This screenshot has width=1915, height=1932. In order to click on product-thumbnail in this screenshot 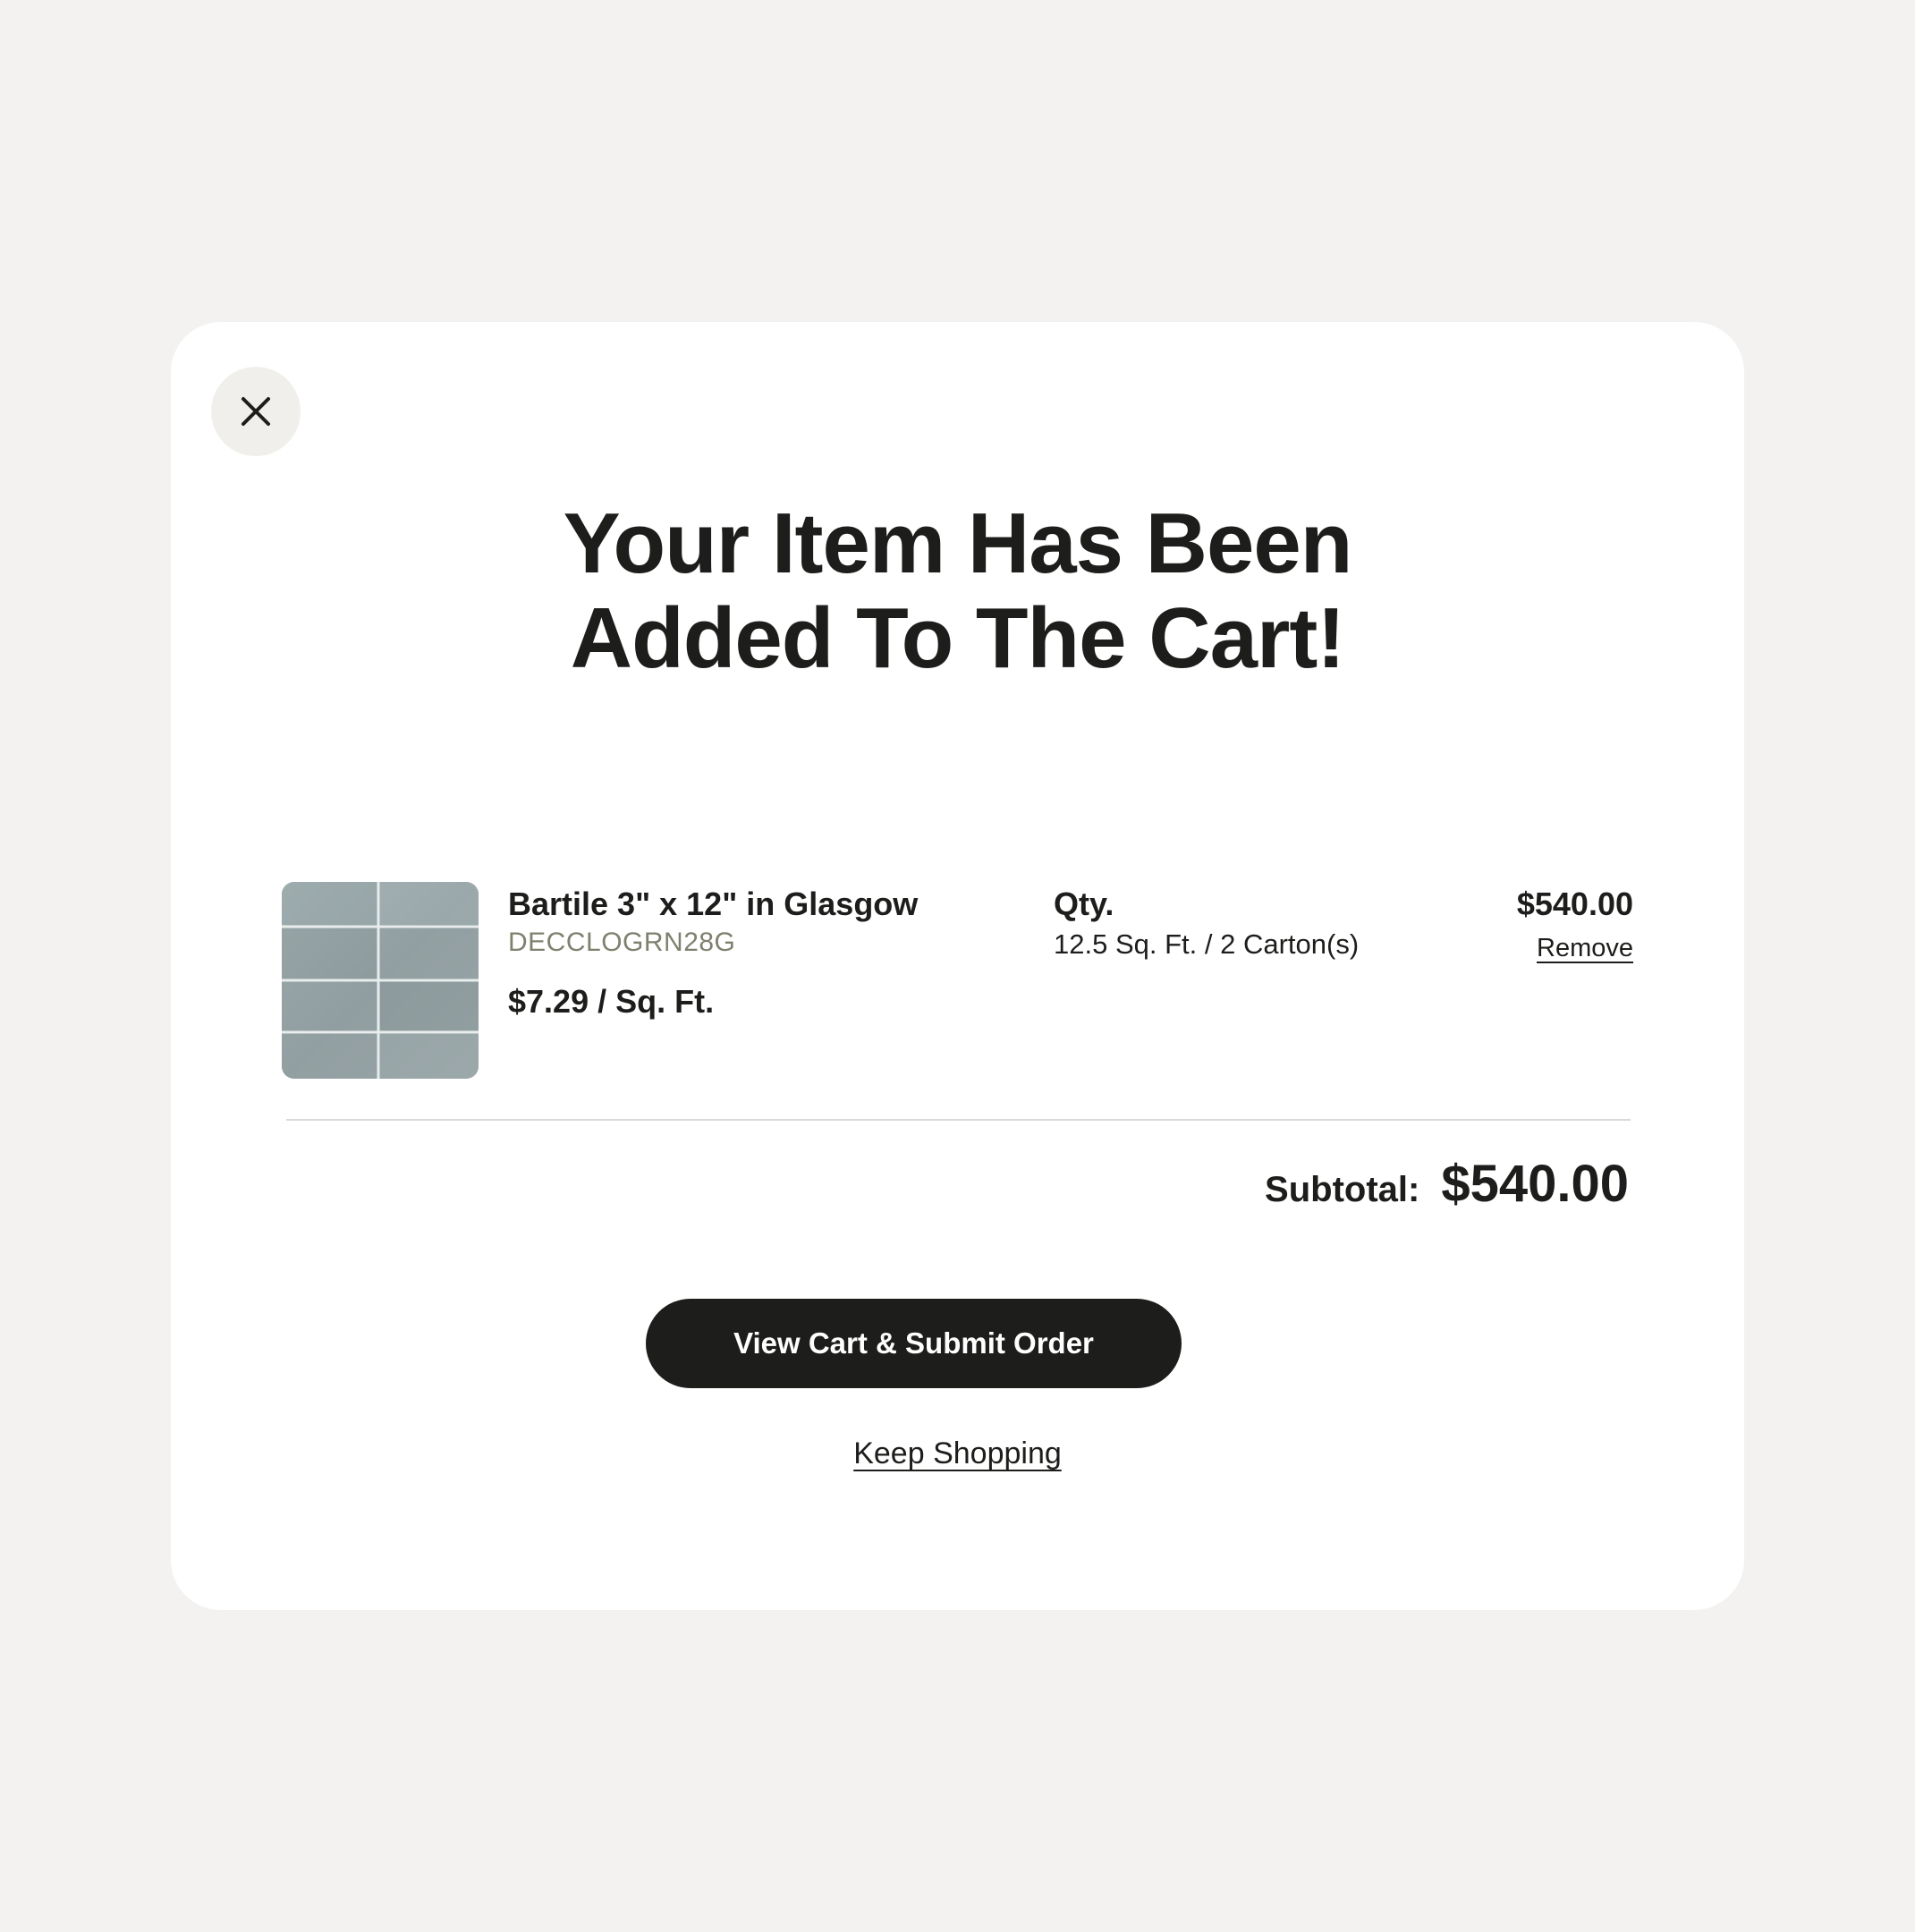, I will do `click(380, 980)`.